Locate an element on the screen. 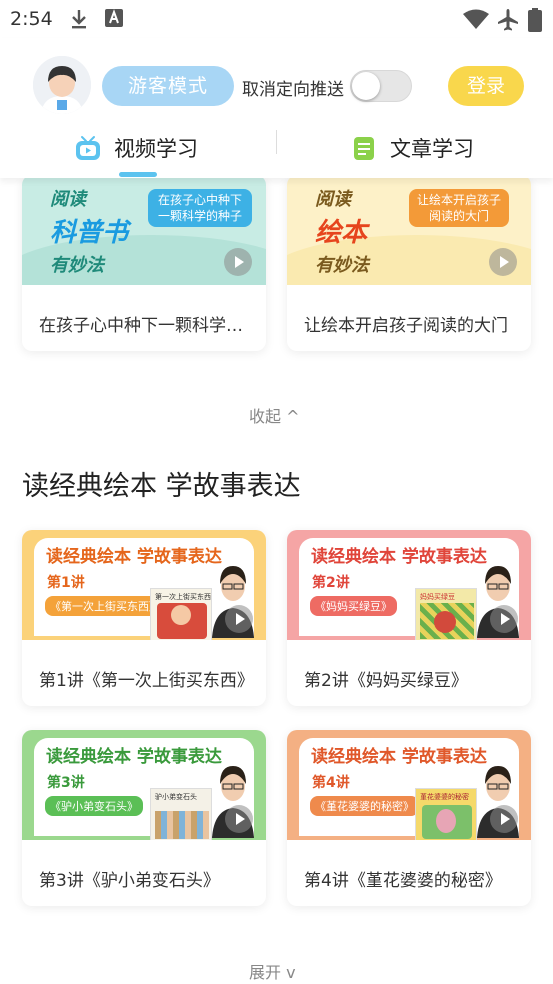 This screenshot has width=553, height=984. tab-divider is located at coordinates (276, 142).